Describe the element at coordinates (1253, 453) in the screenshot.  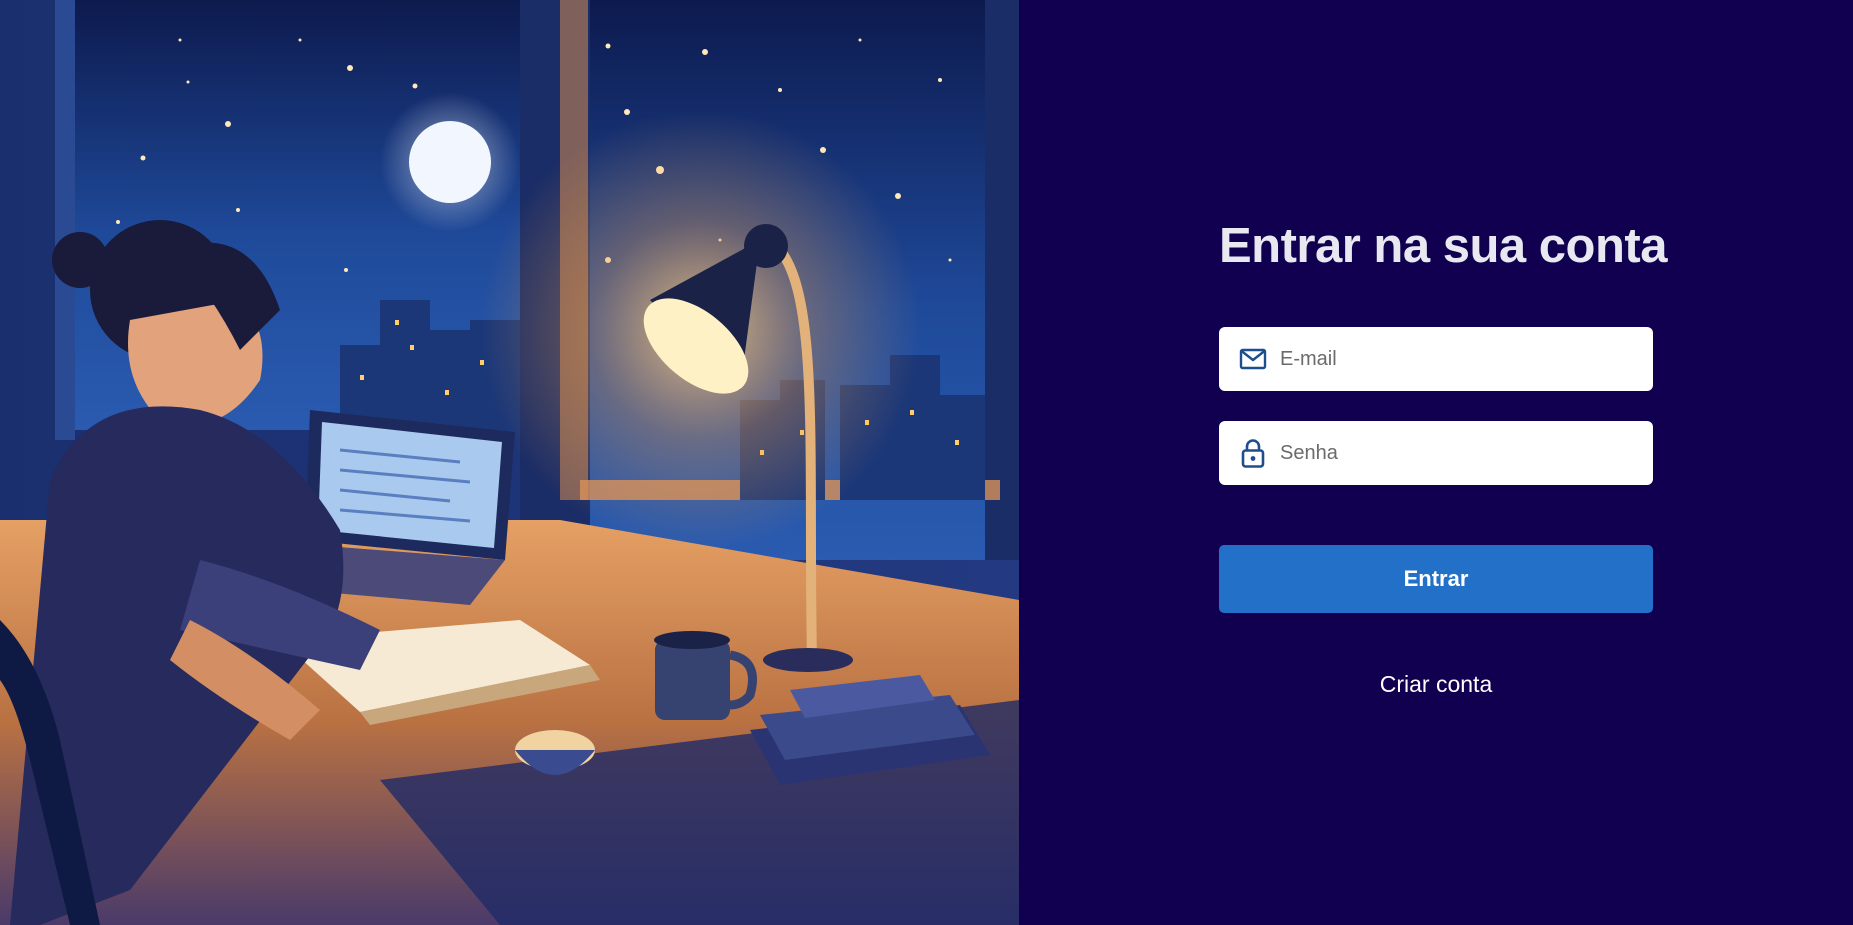
I see `lock-icon` at that location.